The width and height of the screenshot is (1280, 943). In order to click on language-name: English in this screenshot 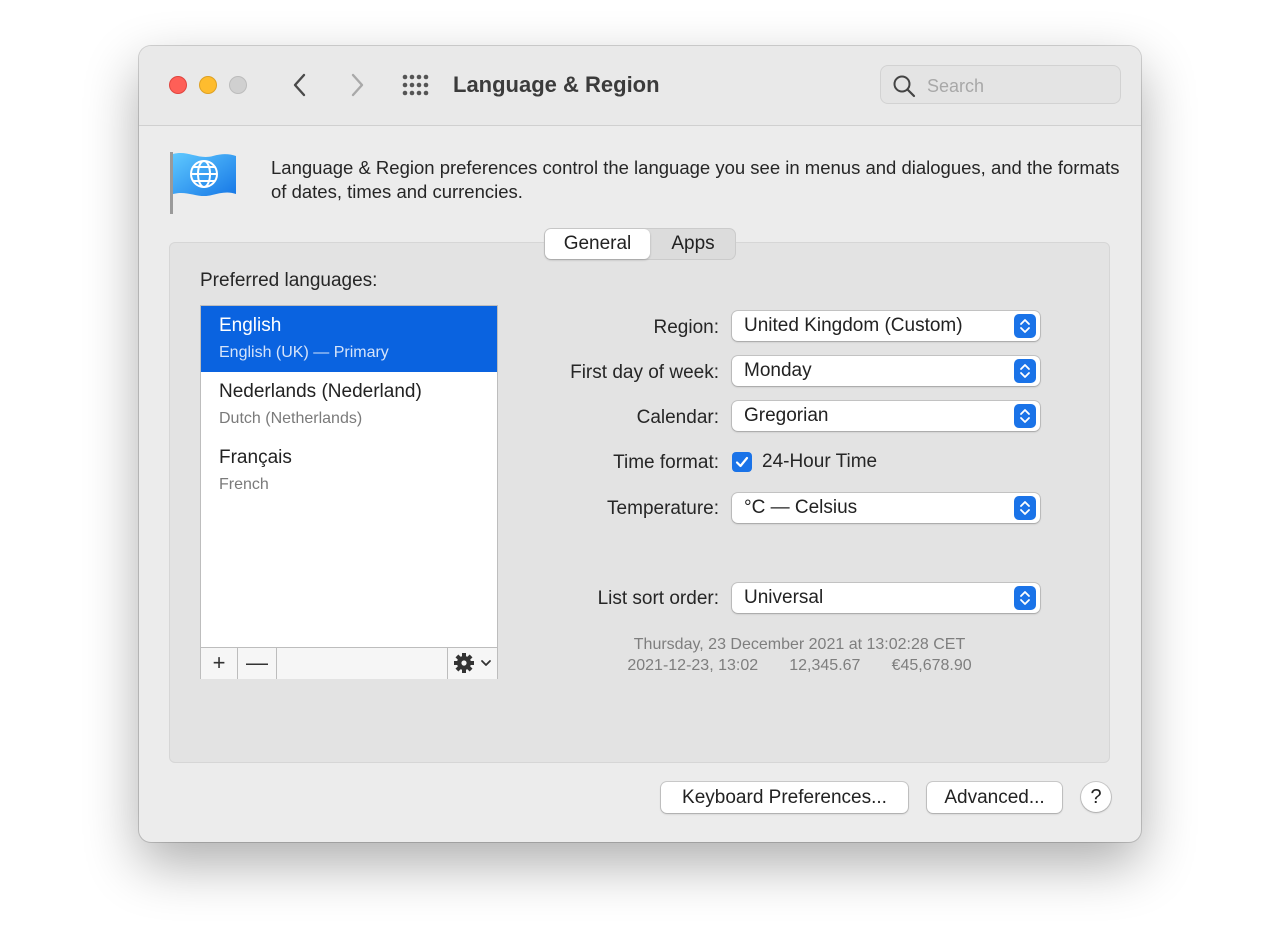, I will do `click(250, 325)`.